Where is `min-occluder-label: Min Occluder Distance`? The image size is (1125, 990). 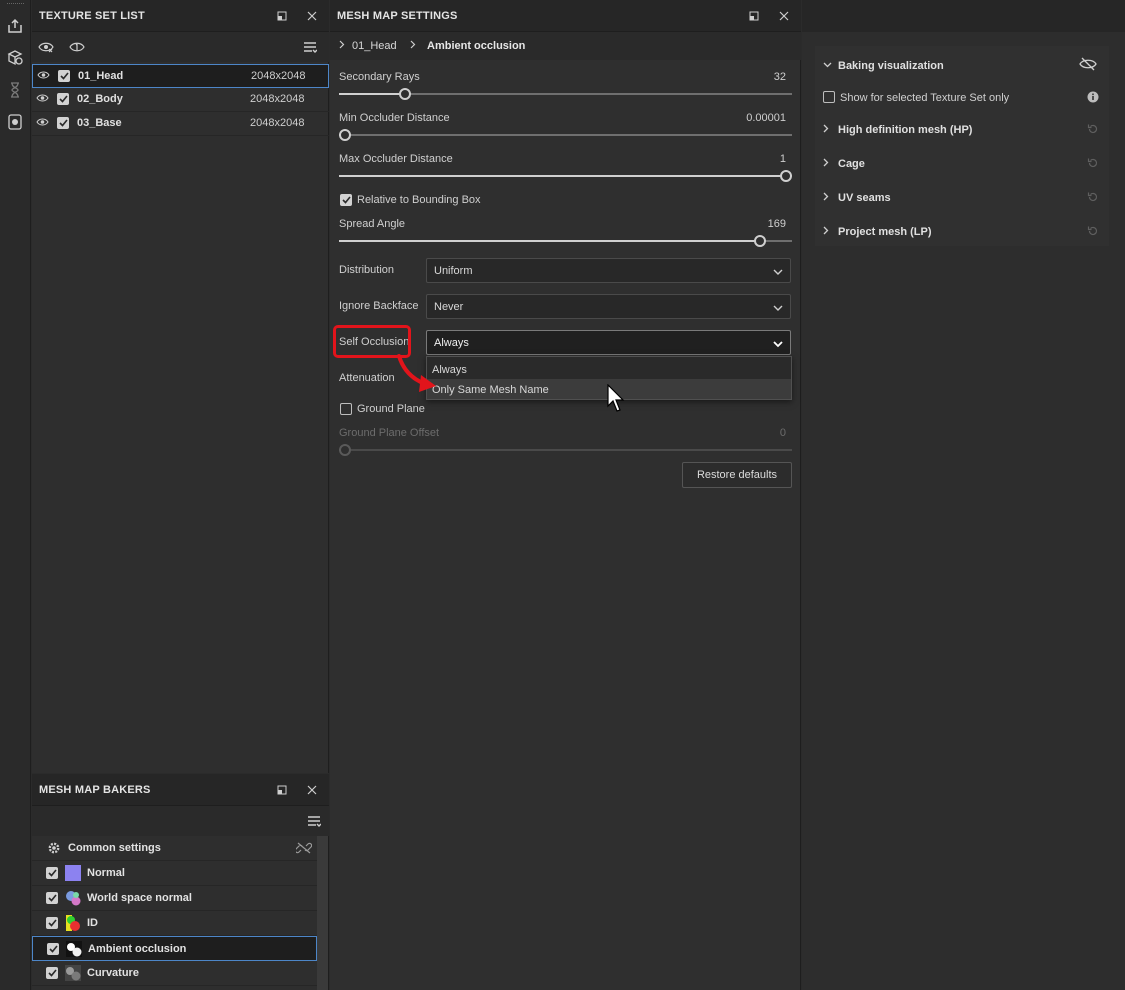 min-occluder-label: Min Occluder Distance is located at coordinates (394, 118).